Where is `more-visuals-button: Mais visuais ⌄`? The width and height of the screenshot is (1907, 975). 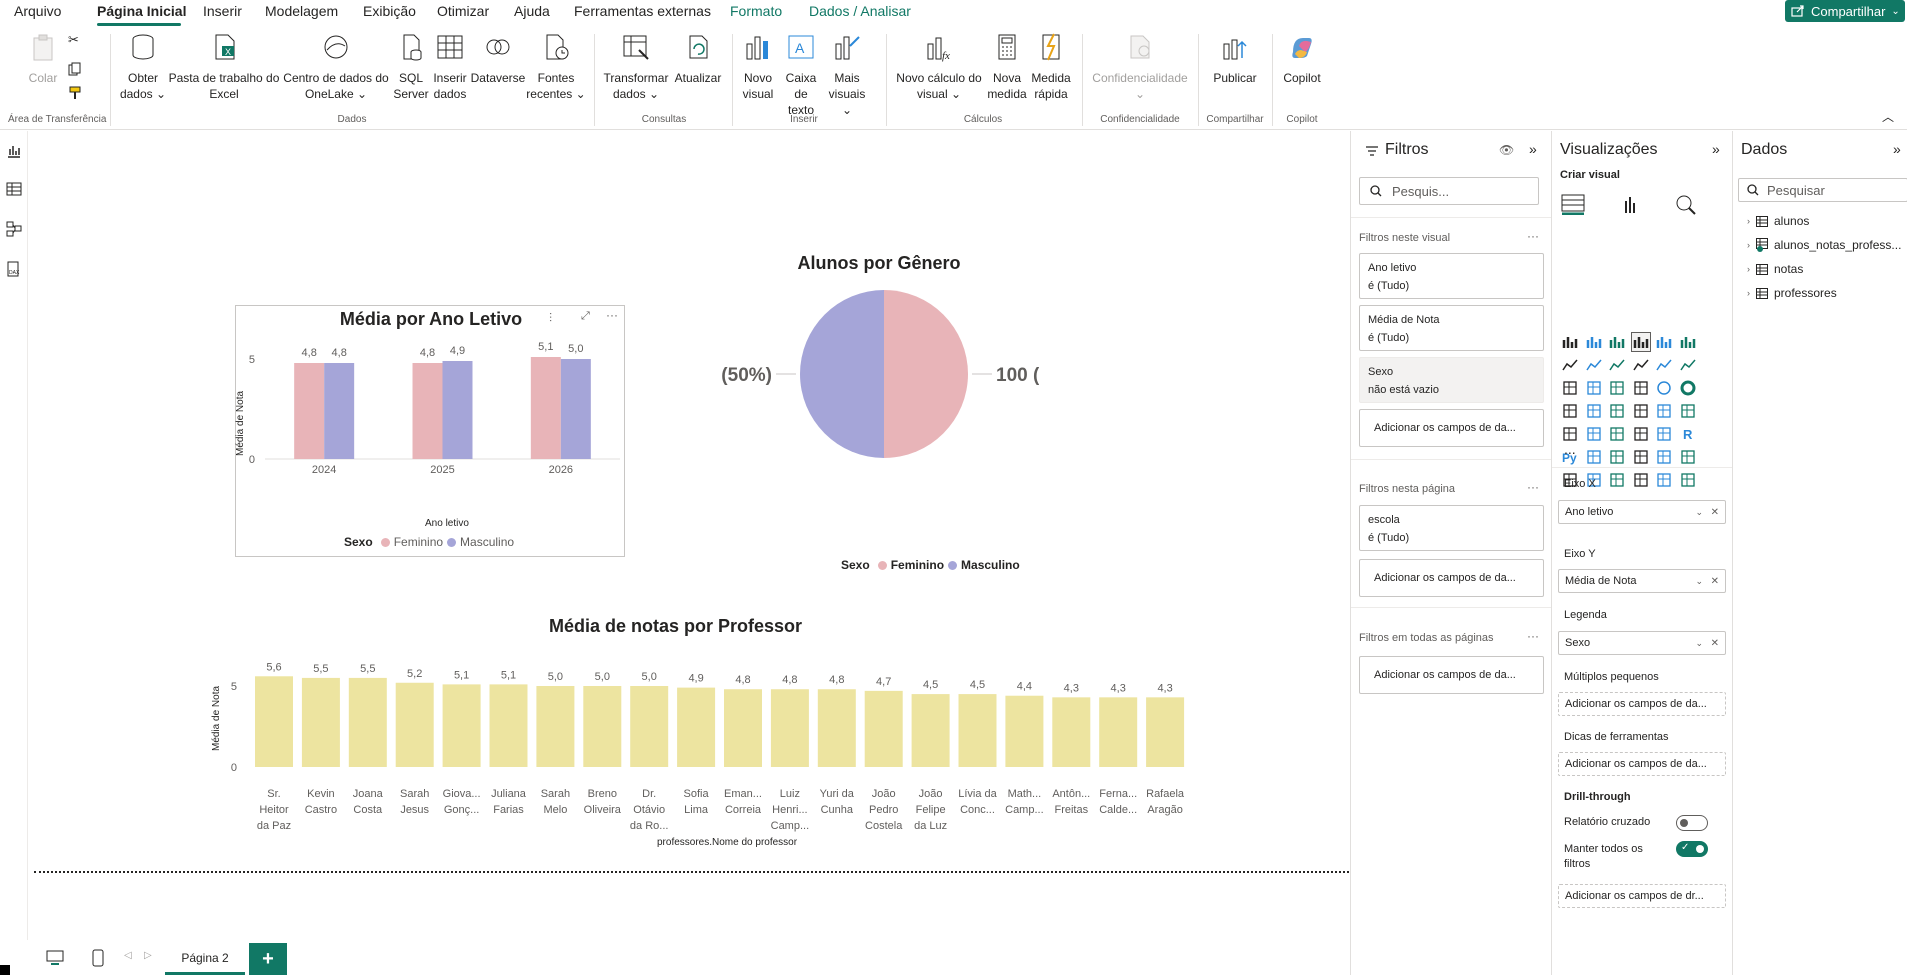
more-visuals-button: Mais visuais ⌄ is located at coordinates (847, 72).